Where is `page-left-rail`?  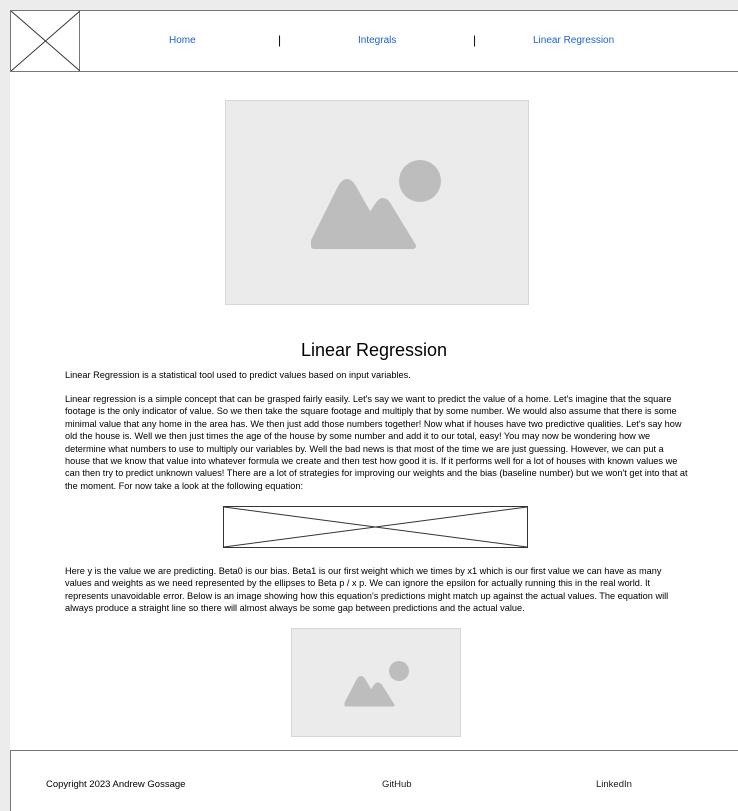
page-left-rail is located at coordinates (5, 405).